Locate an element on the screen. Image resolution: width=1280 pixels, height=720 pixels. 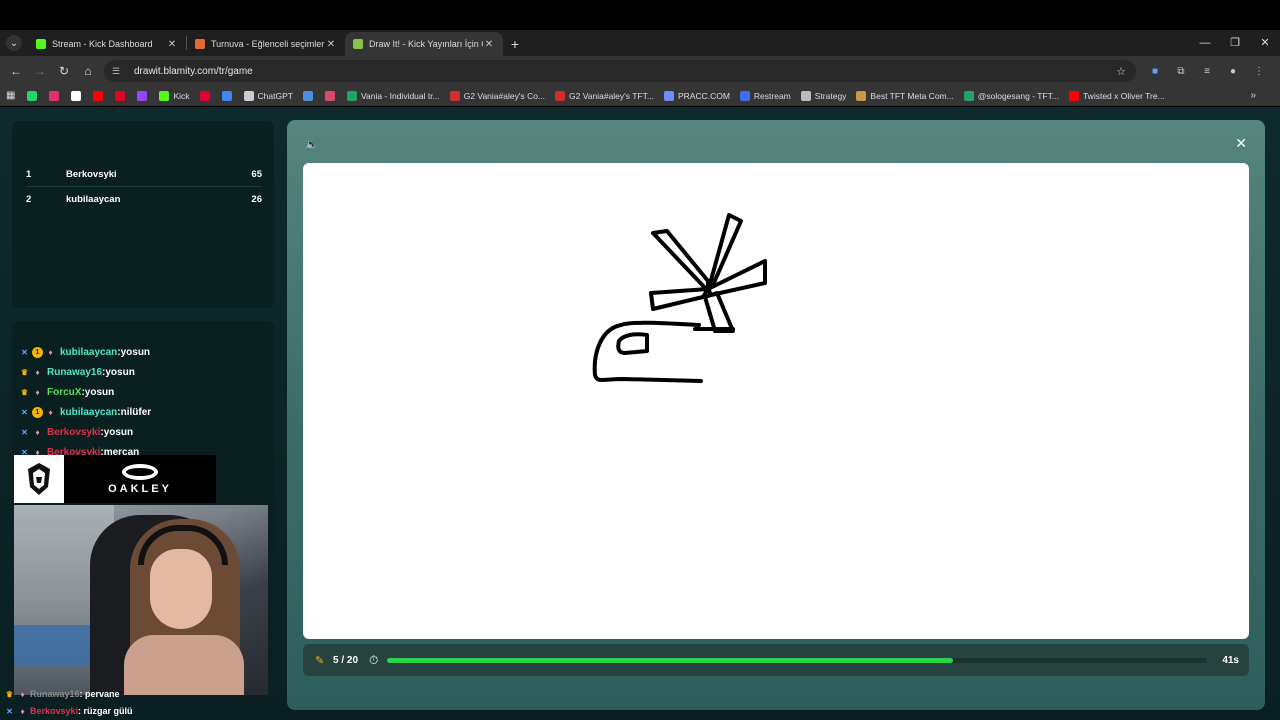
bookmark-item: Kick is located at coordinates (174, 95).